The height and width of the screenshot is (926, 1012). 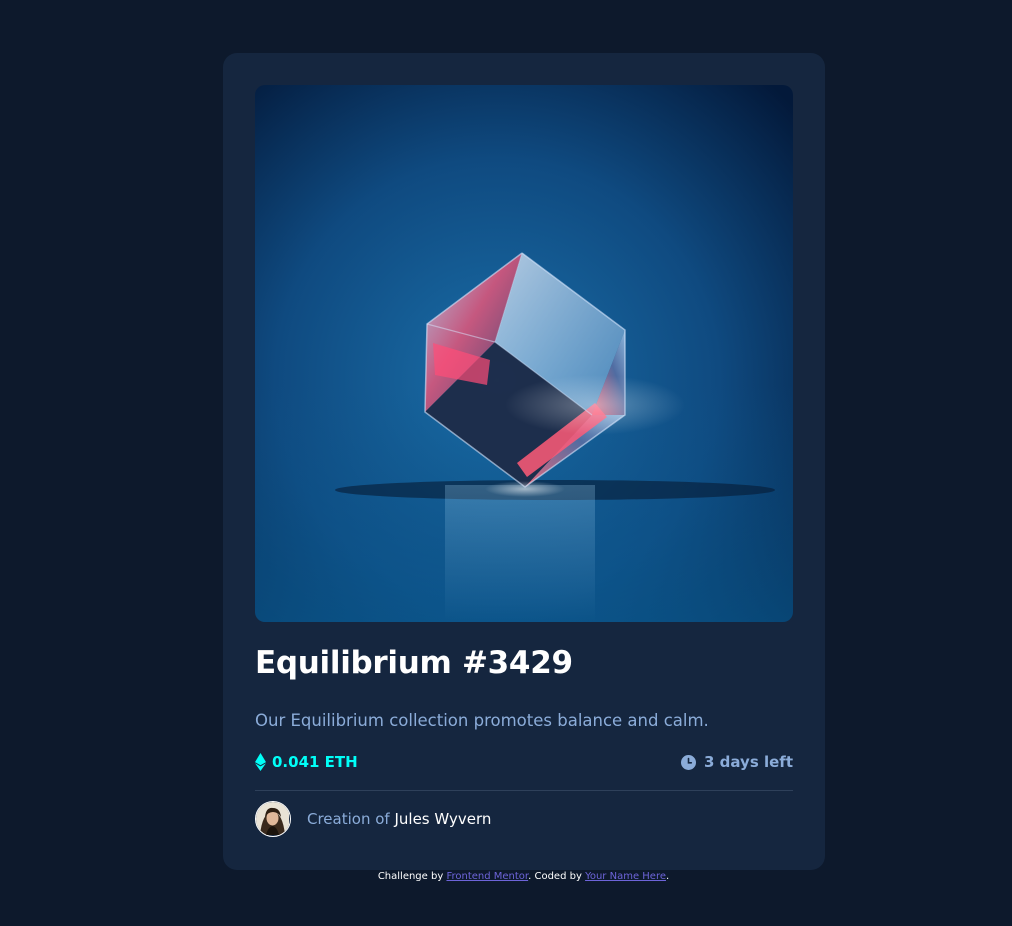 What do you see at coordinates (260, 762) in the screenshot?
I see `ethereum-icon` at bounding box center [260, 762].